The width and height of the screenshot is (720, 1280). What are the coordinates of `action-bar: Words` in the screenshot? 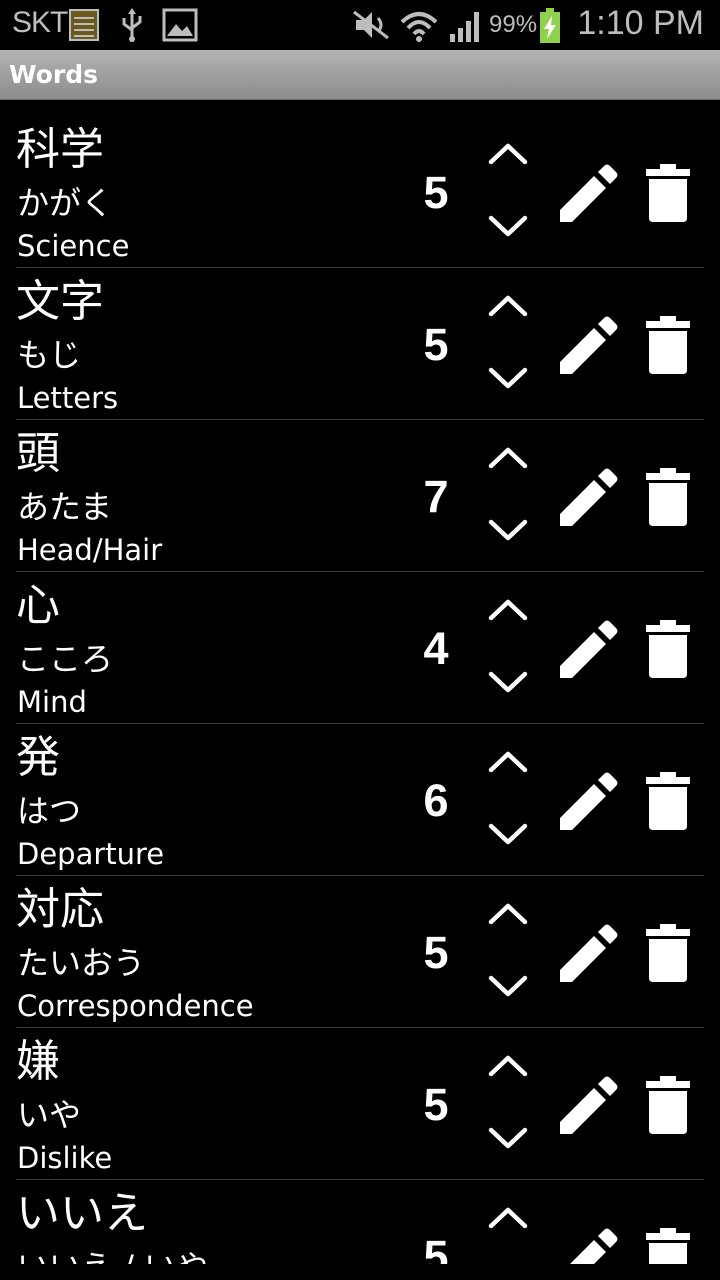 It's located at (360, 75).